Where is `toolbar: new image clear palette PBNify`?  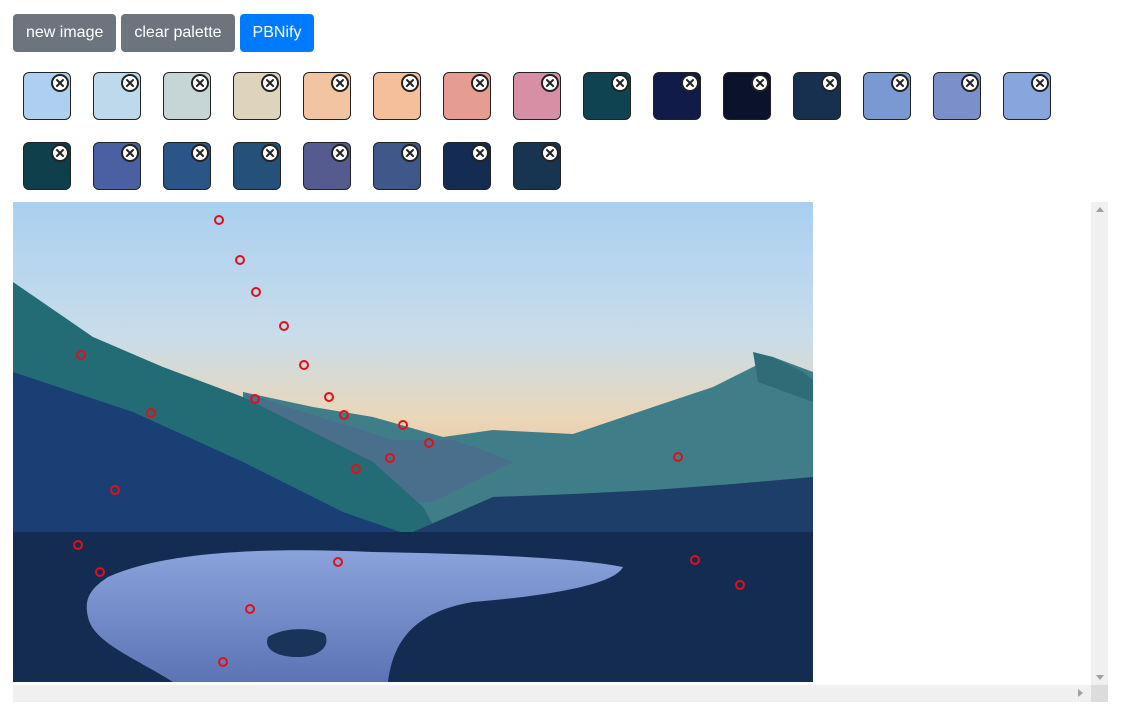 toolbar: new image clear palette PBNify is located at coordinates (164, 33).